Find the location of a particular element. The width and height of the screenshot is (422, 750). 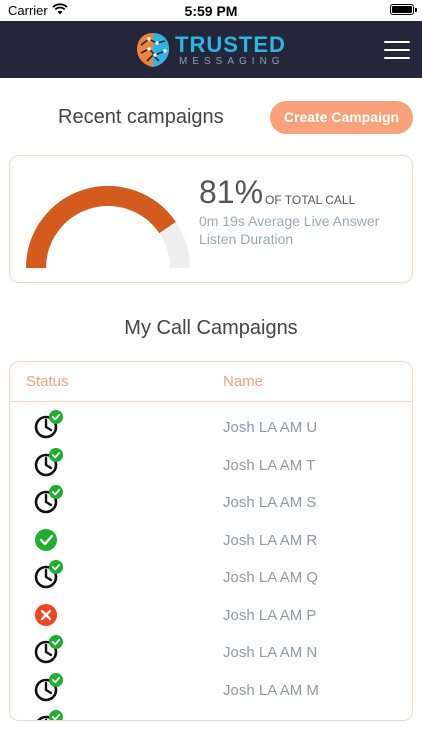

logo-title: TRUSTED is located at coordinates (230, 44).